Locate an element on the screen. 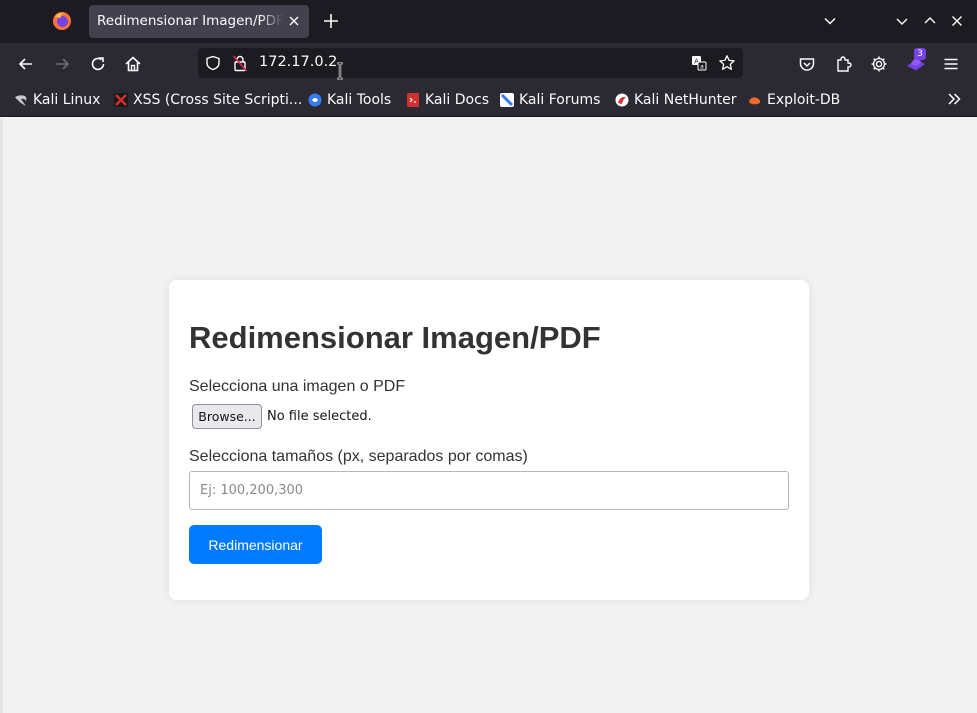 The image size is (977, 713). resize-submit-button: Redimensionar is located at coordinates (255, 544).